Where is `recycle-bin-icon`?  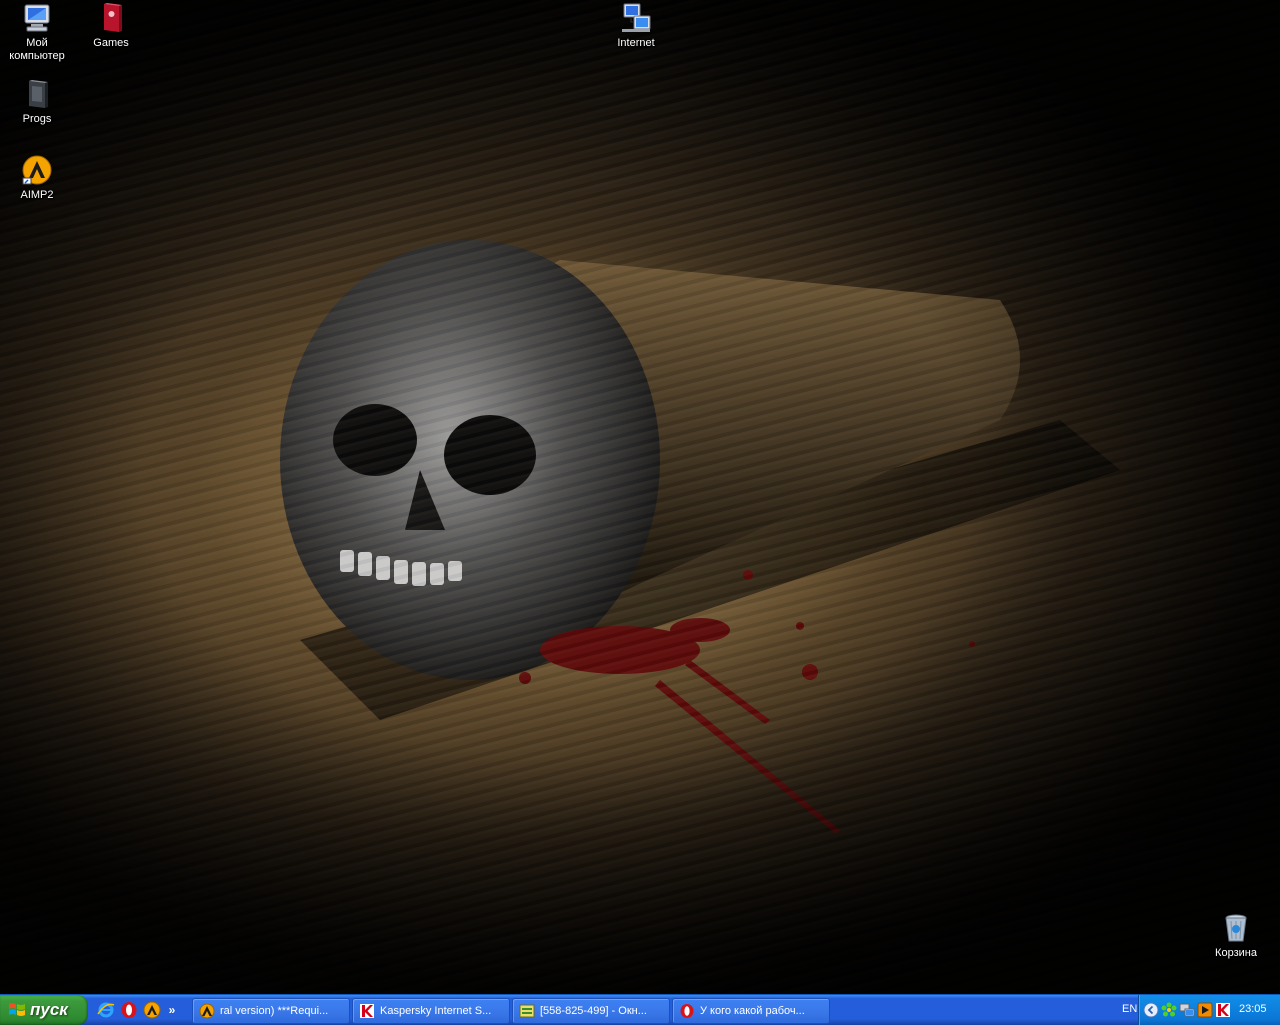
recycle-bin-icon is located at coordinates (1236, 928).